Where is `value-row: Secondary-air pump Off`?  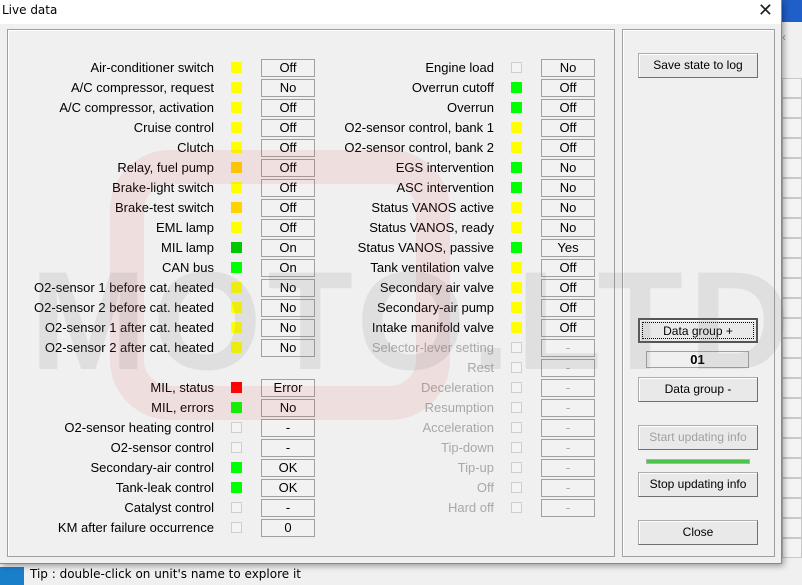
value-row: Secondary-air pump Off is located at coordinates (308, 308).